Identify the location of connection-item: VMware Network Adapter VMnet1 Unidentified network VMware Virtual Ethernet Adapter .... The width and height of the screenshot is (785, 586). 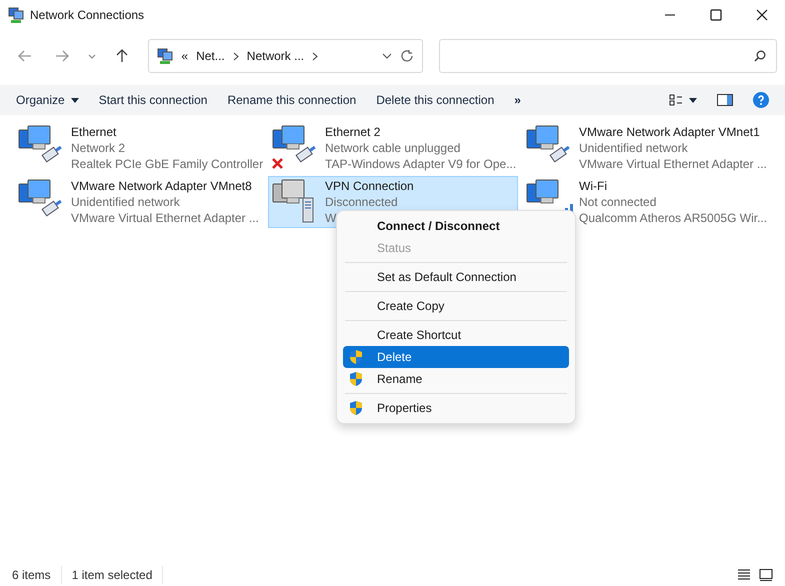
(647, 148).